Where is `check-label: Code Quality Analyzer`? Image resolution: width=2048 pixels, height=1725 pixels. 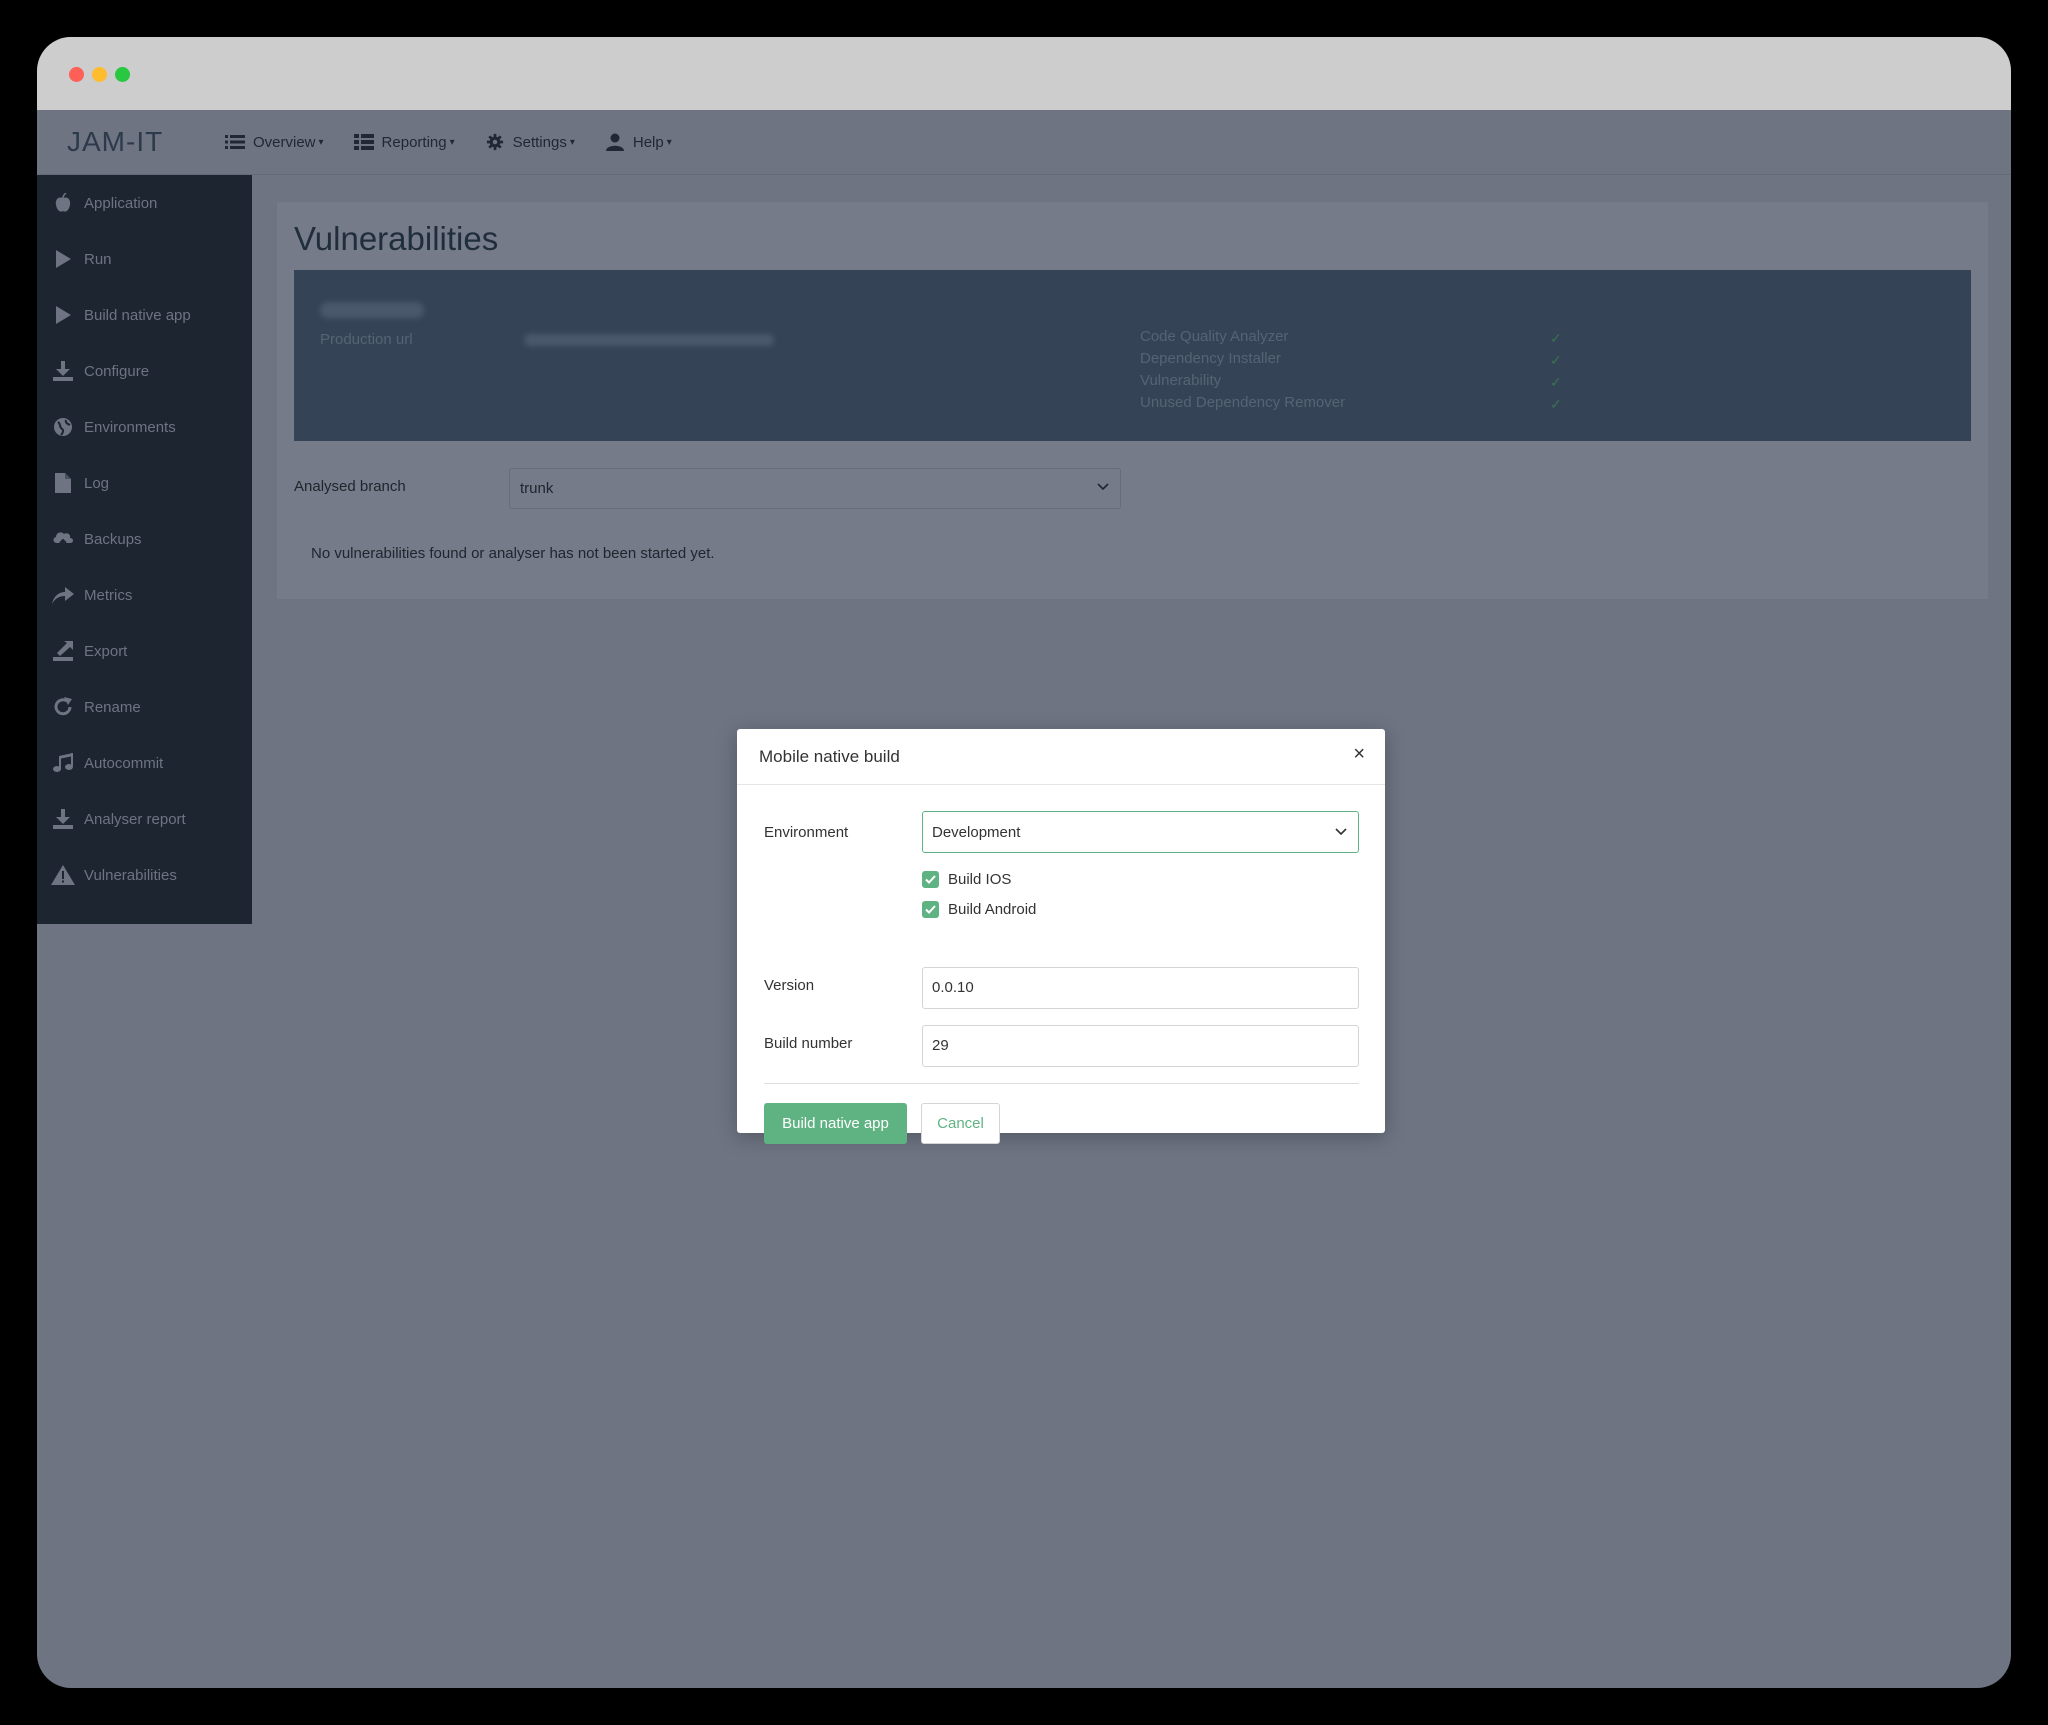 check-label: Code Quality Analyzer is located at coordinates (1214, 336).